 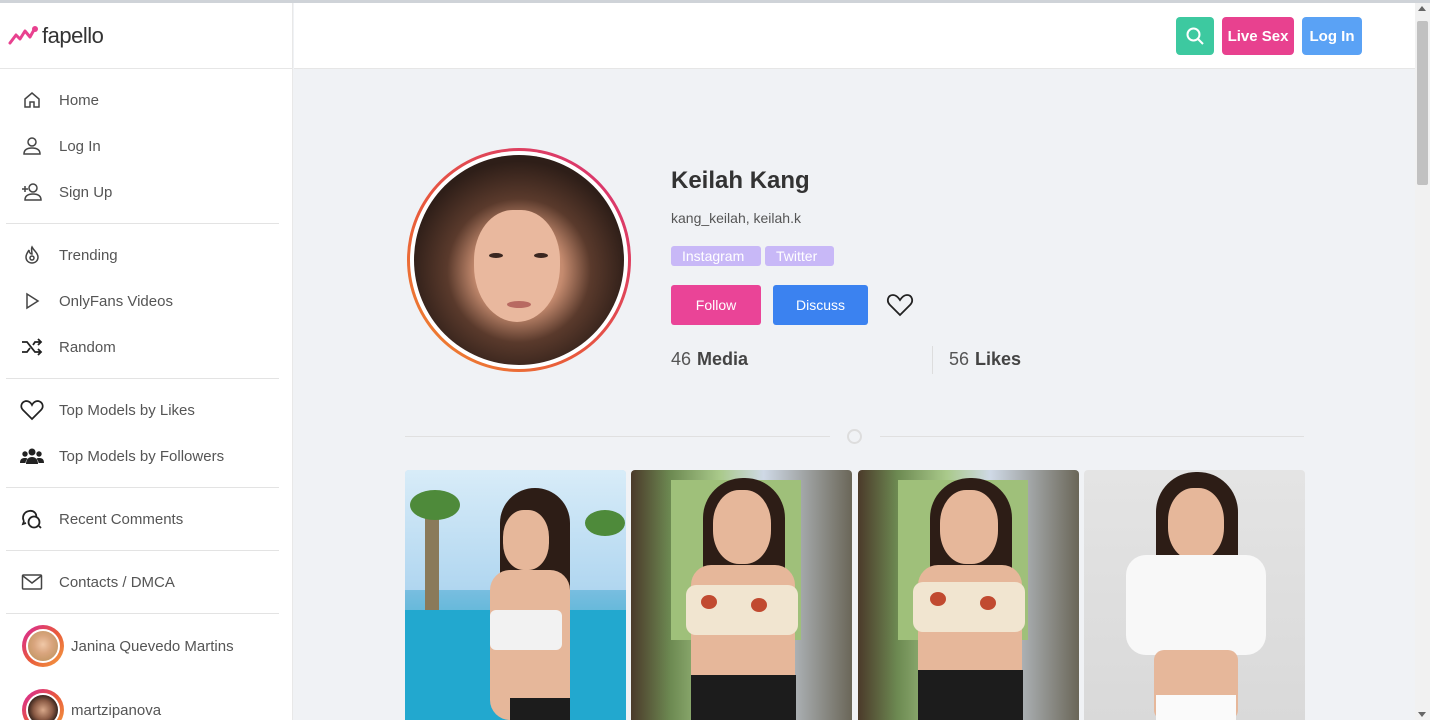 What do you see at coordinates (116, 301) in the screenshot?
I see `sidebar-item-label: OnlyFans Videos` at bounding box center [116, 301].